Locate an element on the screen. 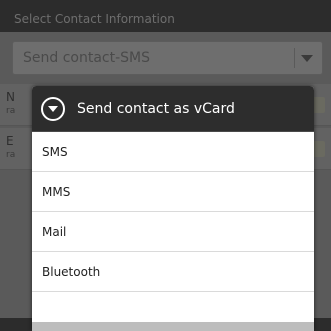 The image size is (331, 331). option-bluetooth: Bluetooth is located at coordinates (173, 272).